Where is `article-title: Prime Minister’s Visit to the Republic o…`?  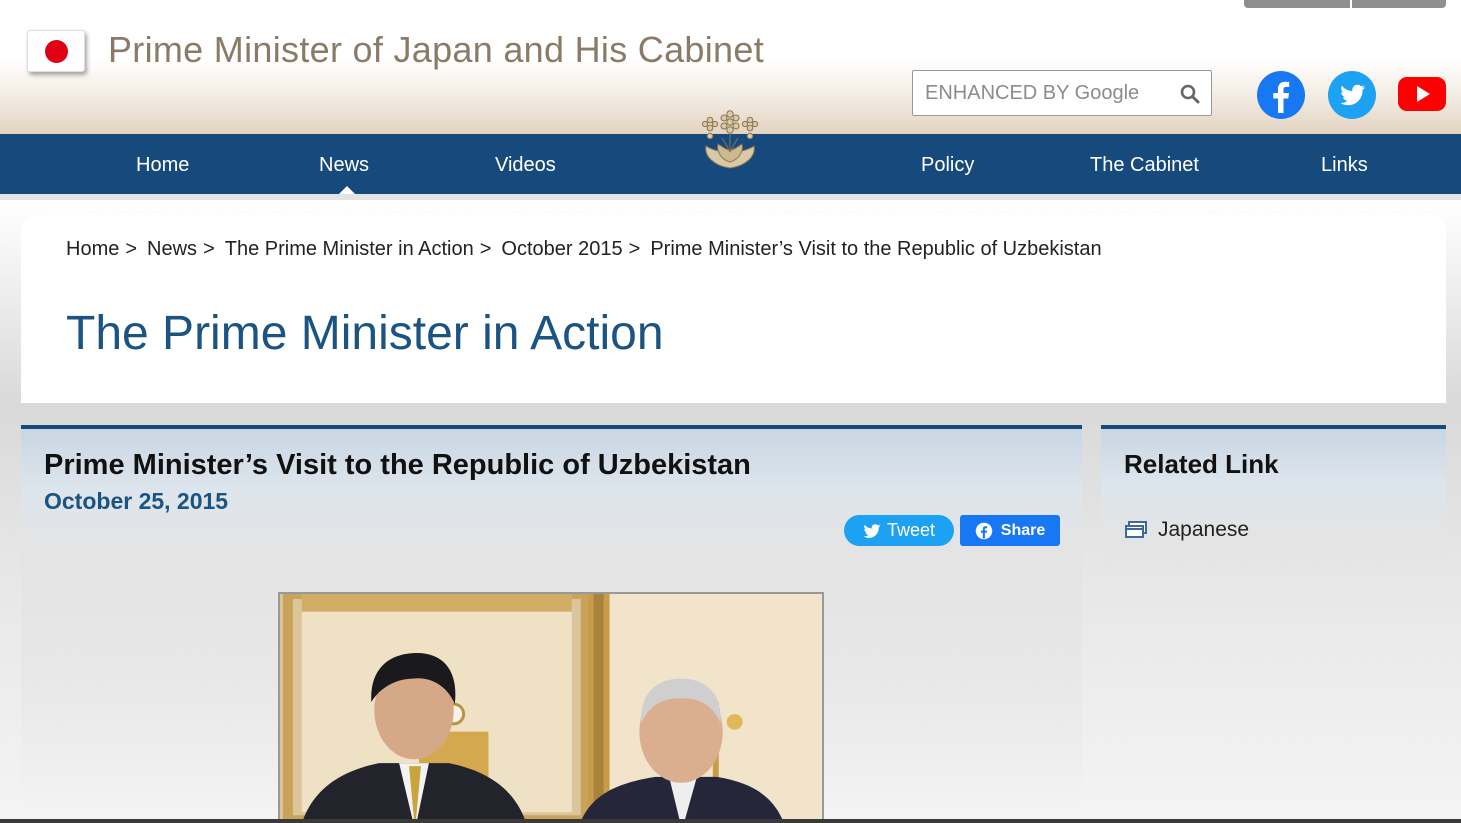
article-title: Prime Minister’s Visit to the Republic o… is located at coordinates (397, 465).